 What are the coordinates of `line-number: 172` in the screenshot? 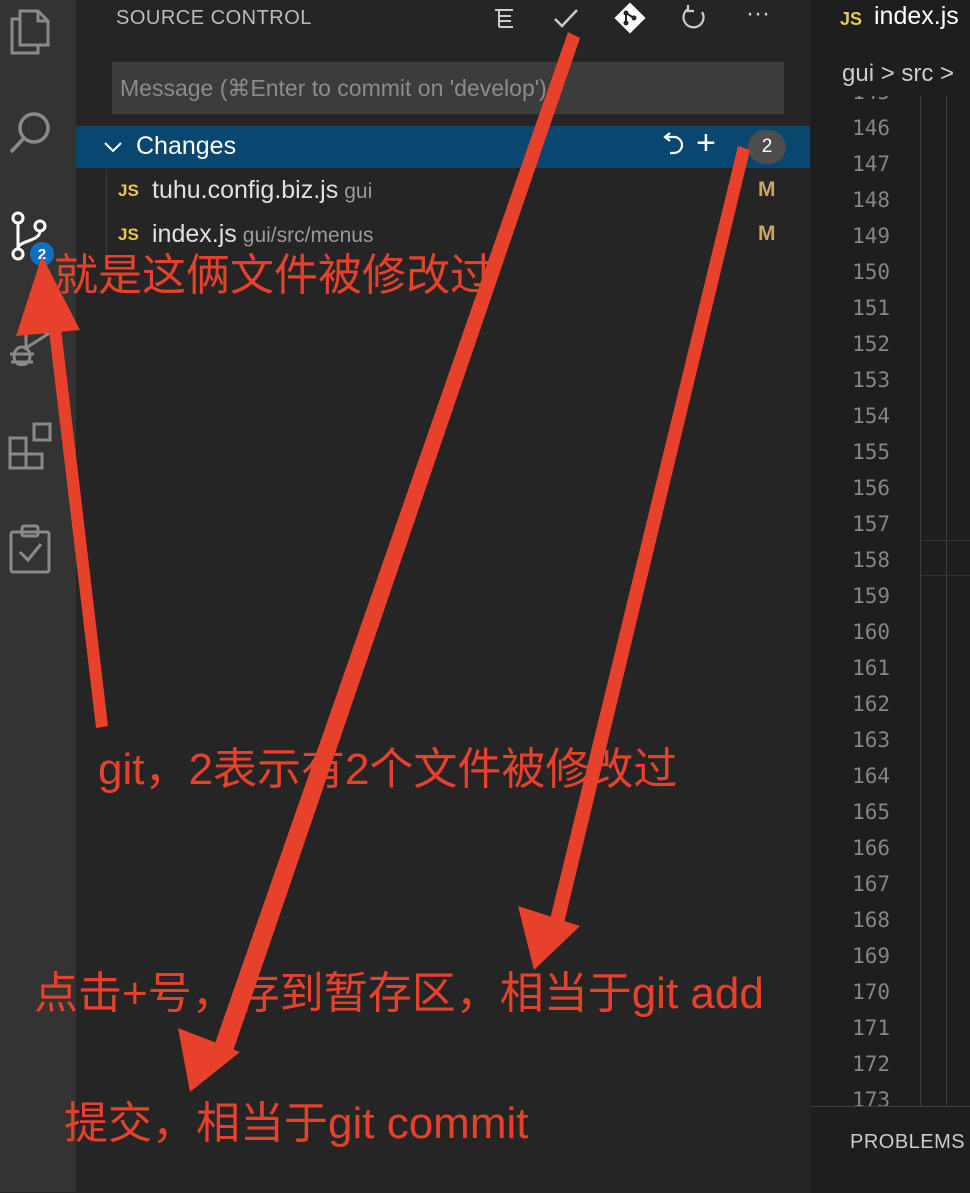 It's located at (871, 1064).